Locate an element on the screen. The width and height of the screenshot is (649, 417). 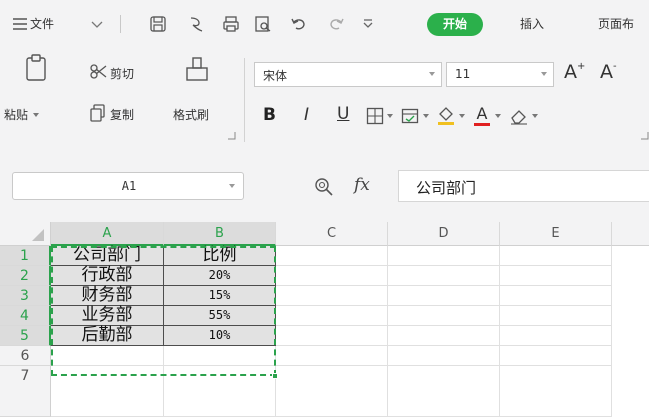
increase-font-size-button: A+ is located at coordinates (574, 72).